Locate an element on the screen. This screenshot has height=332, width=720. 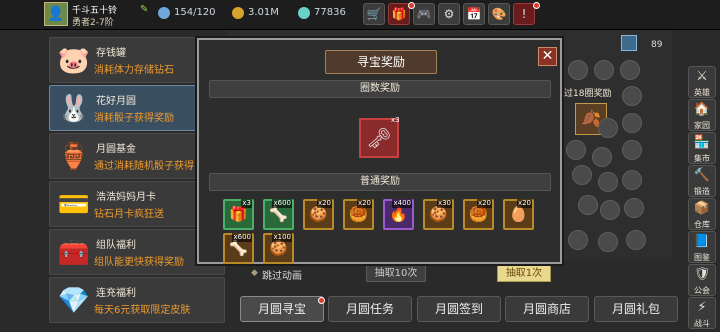
right-nav-label: 锻造 is located at coordinates (702, 191).